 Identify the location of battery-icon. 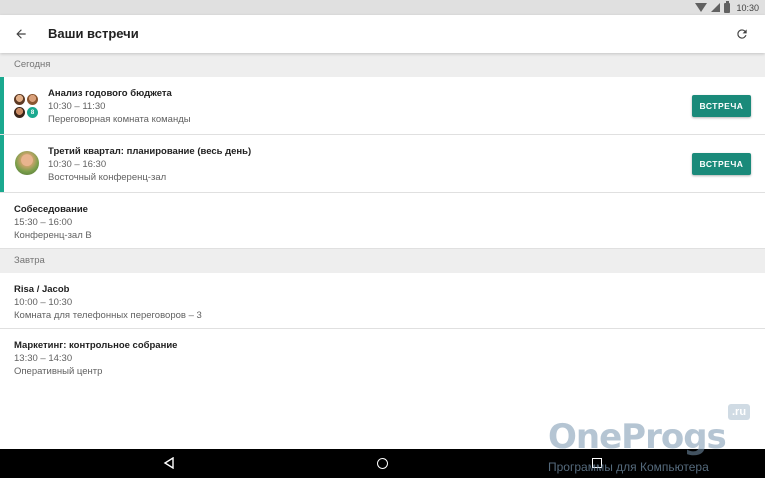
(727, 6).